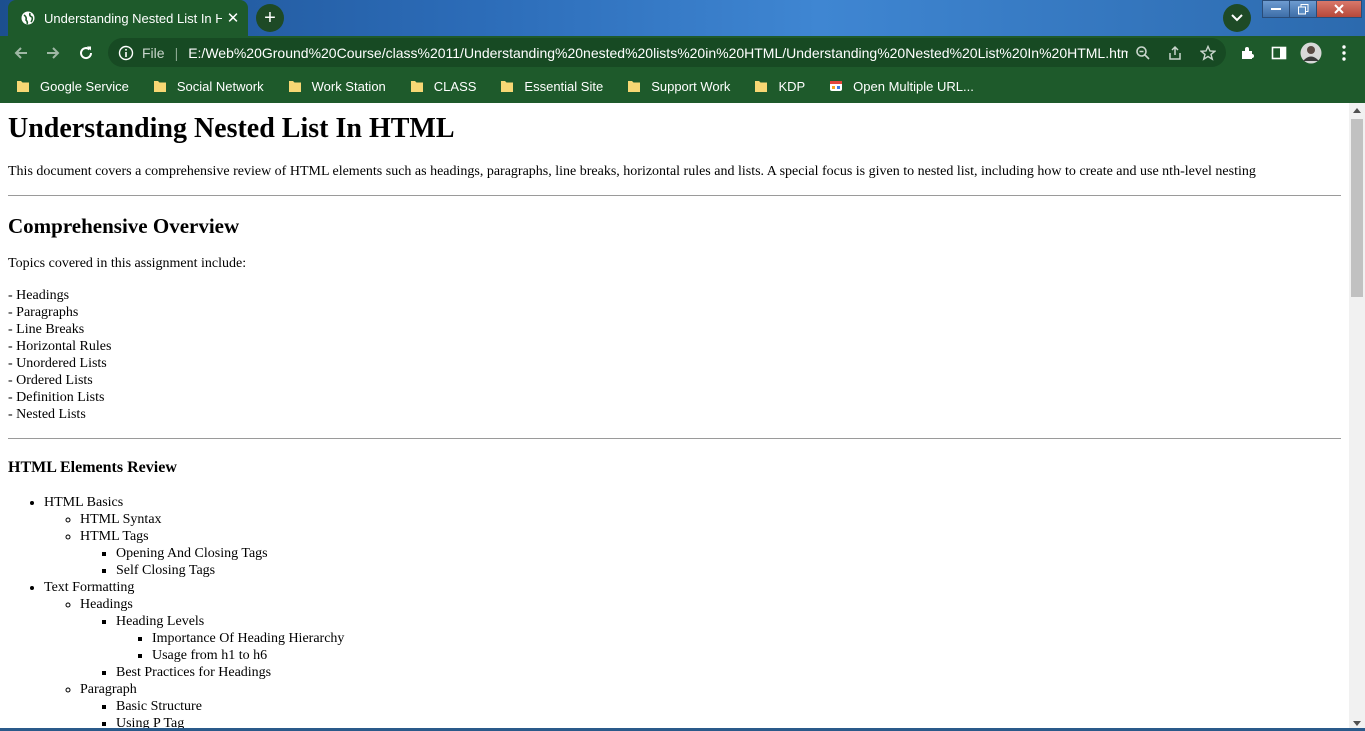 The image size is (1365, 731). Describe the element at coordinates (746, 655) in the screenshot. I see `list-item: Usage from h1 to h6` at that location.